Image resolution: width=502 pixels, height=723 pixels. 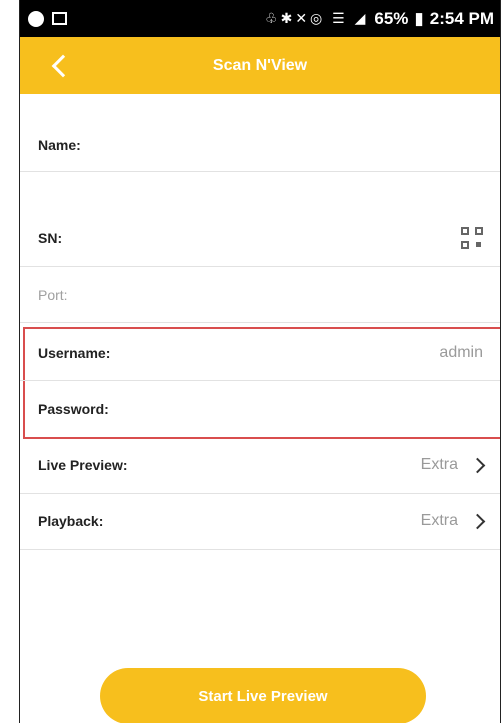 I want to click on sn-label: SN:, so click(x=50, y=238).